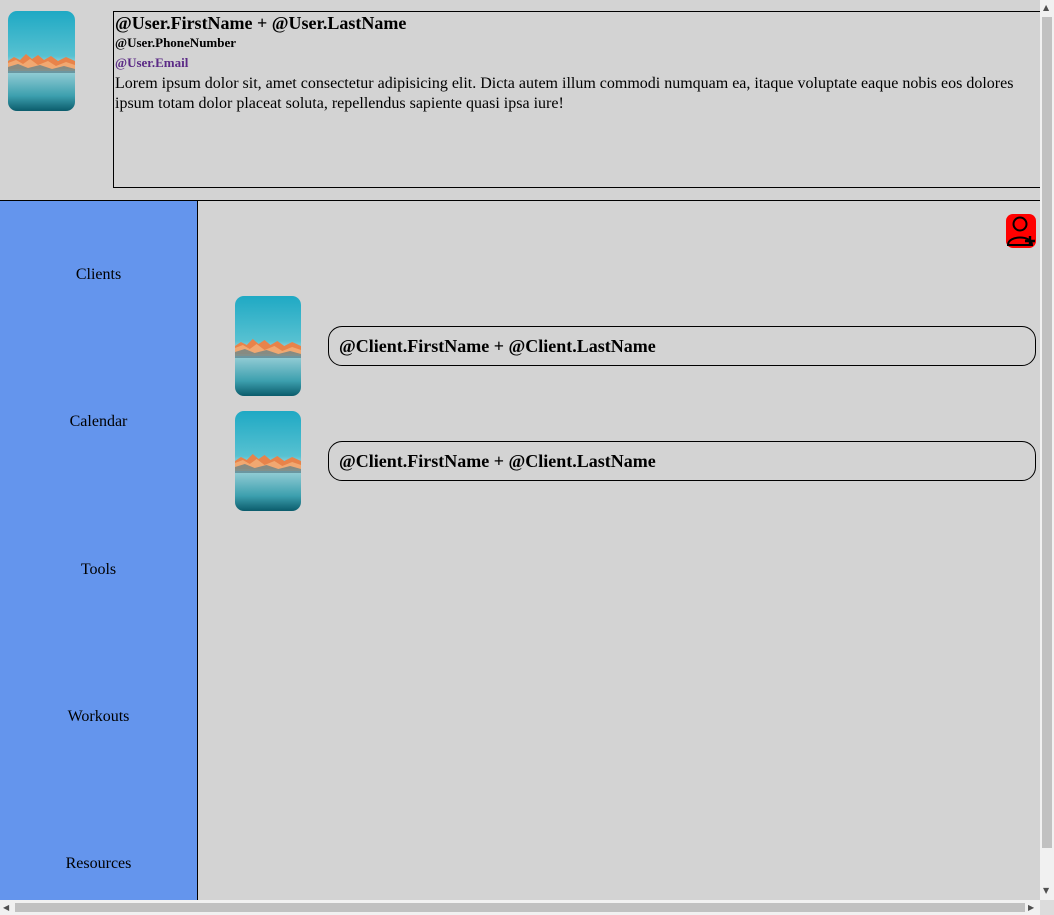  Describe the element at coordinates (1046, 891) in the screenshot. I see `scroll-down-icon: ▼` at that location.